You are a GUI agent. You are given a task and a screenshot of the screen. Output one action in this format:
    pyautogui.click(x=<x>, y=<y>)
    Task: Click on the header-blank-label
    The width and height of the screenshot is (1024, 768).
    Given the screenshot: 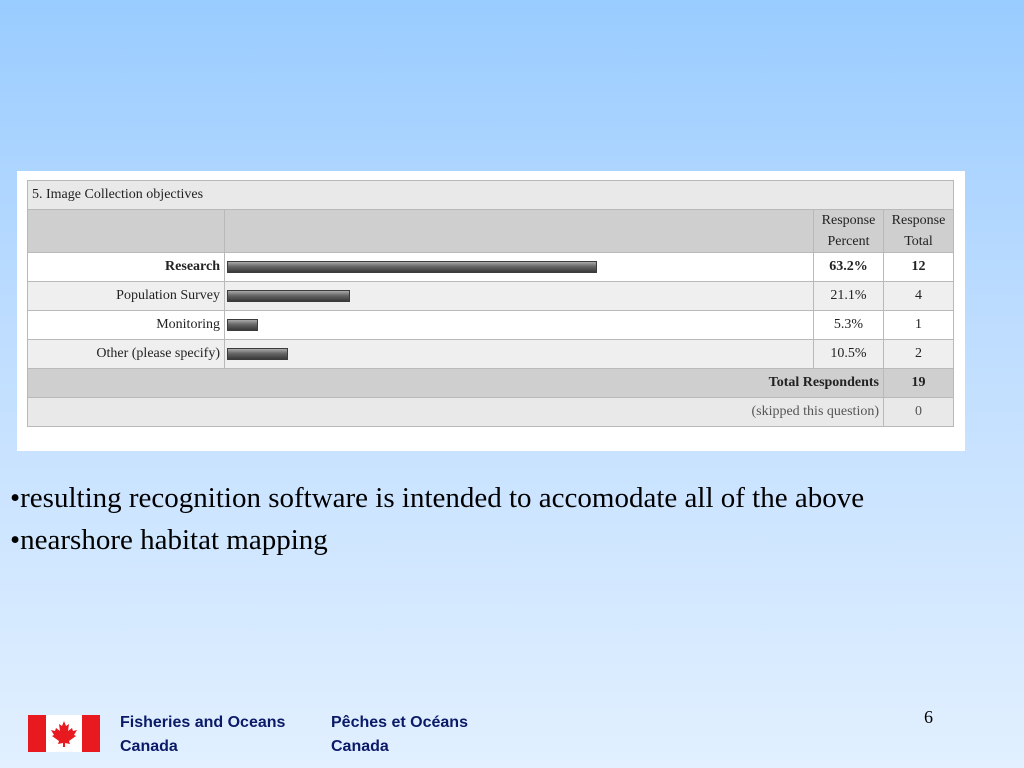 What is the action you would take?
    pyautogui.click(x=126, y=231)
    